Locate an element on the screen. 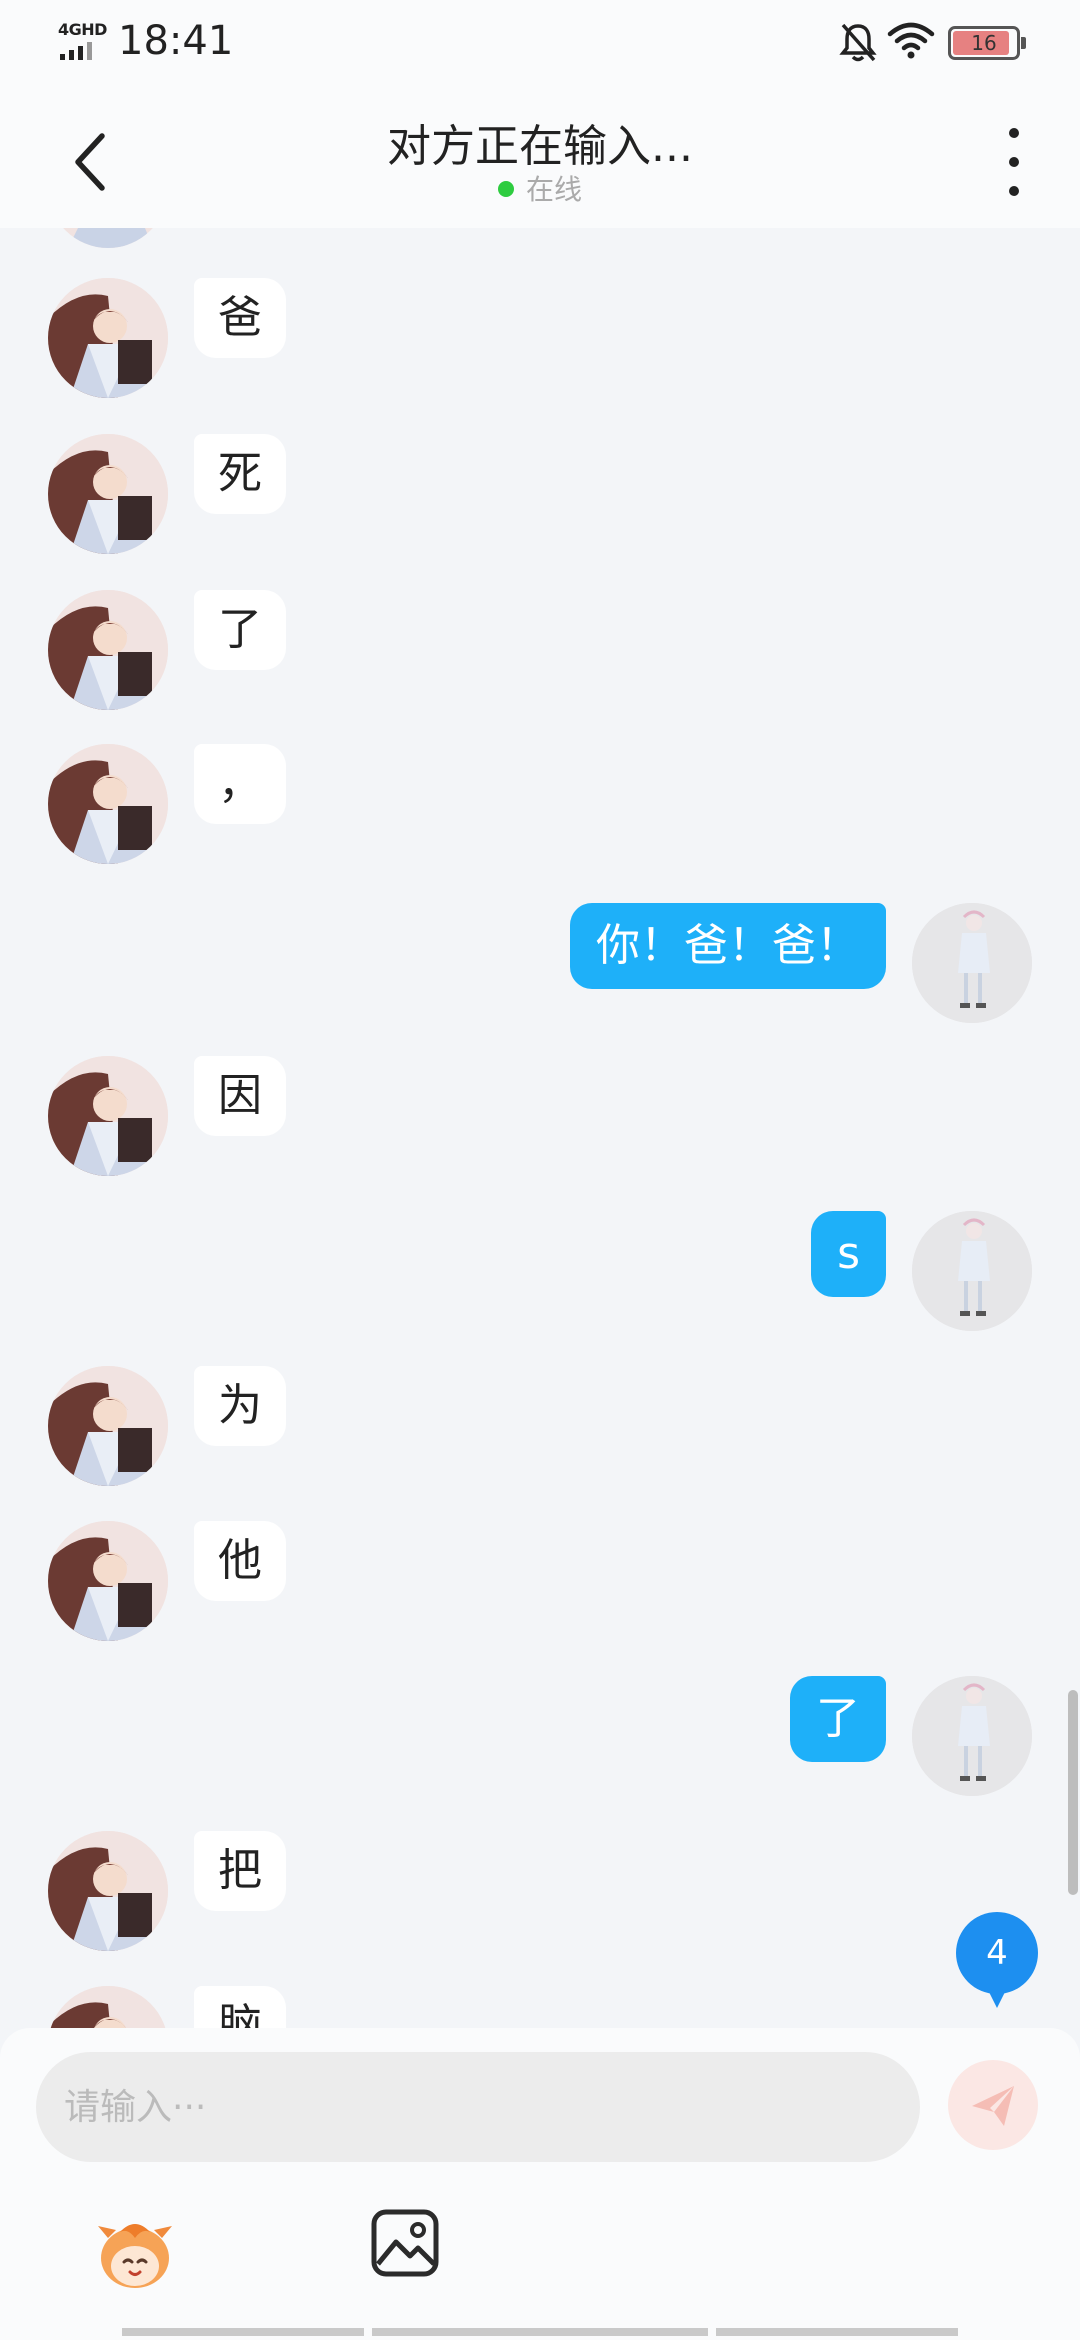 This screenshot has height=2340, width=1080. battery-icon: 16 is located at coordinates (987, 43).